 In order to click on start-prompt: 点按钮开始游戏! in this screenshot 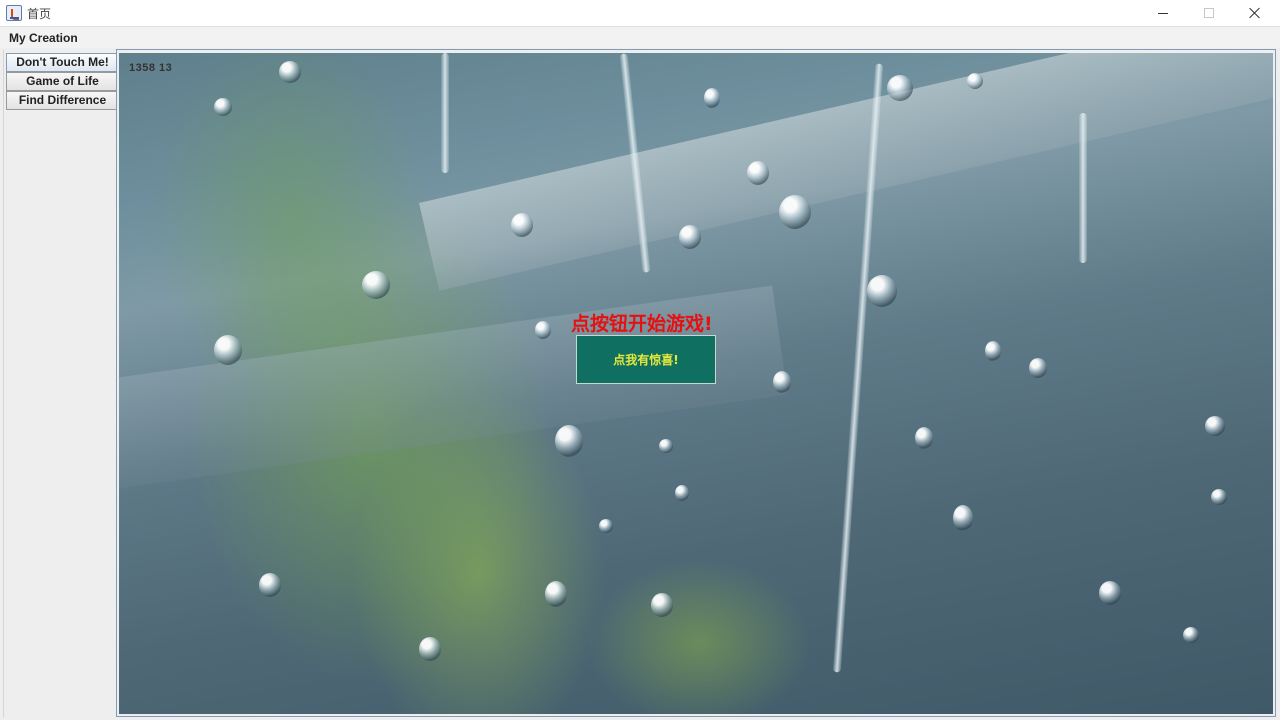, I will do `click(642, 324)`.